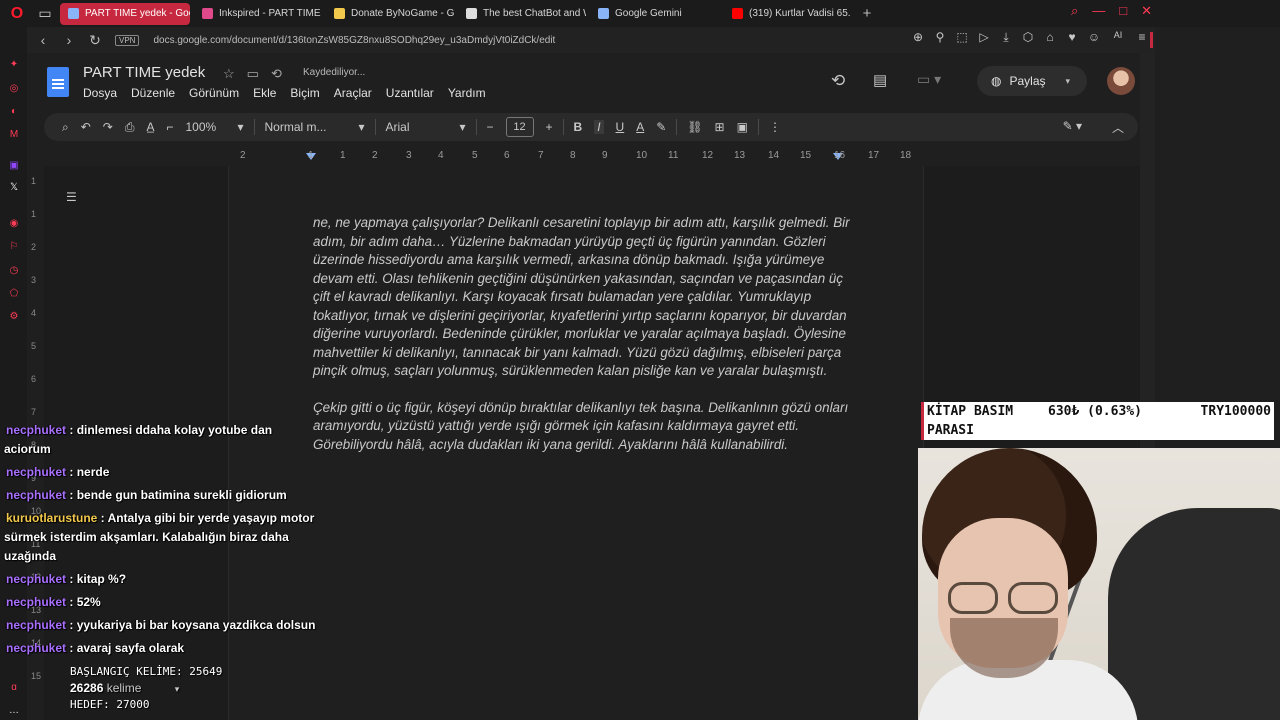 The image size is (1280, 720). Describe the element at coordinates (108, 127) in the screenshot. I see `redo-icon: ↷` at that location.